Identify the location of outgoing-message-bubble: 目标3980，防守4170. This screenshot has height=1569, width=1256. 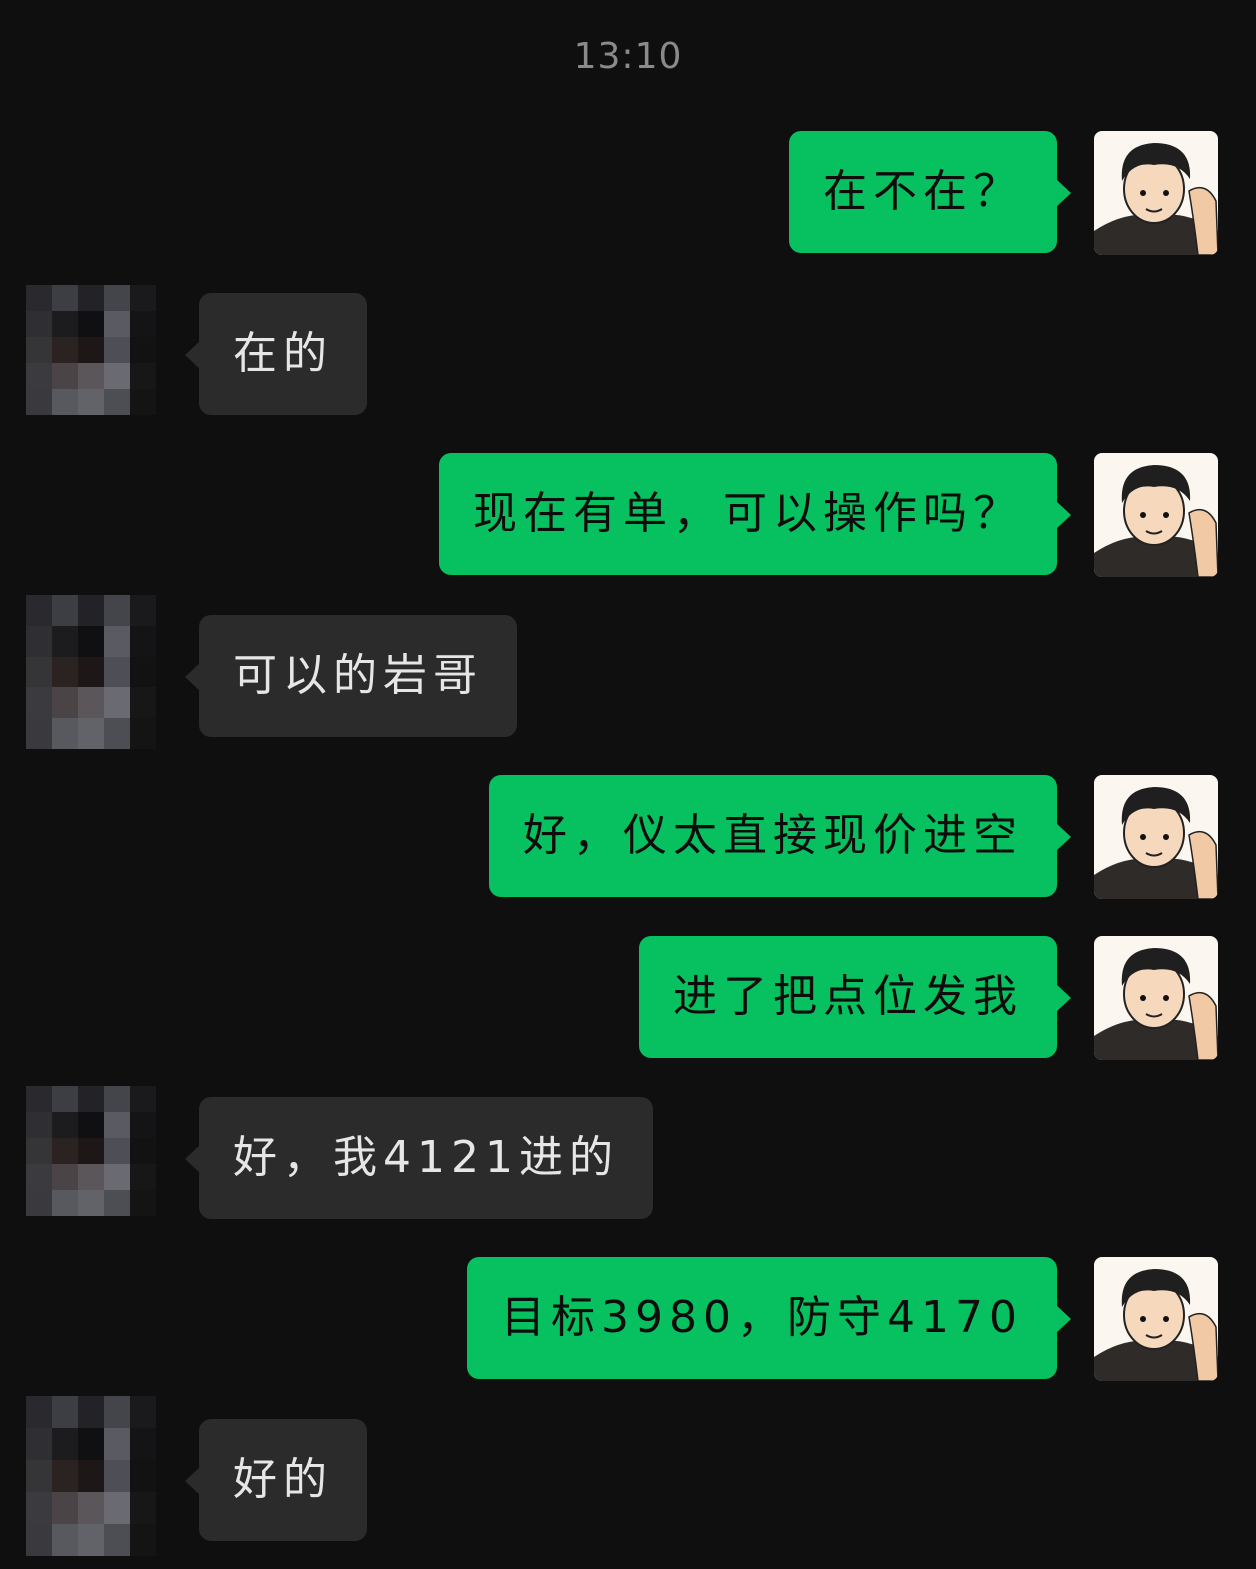
(769, 1318).